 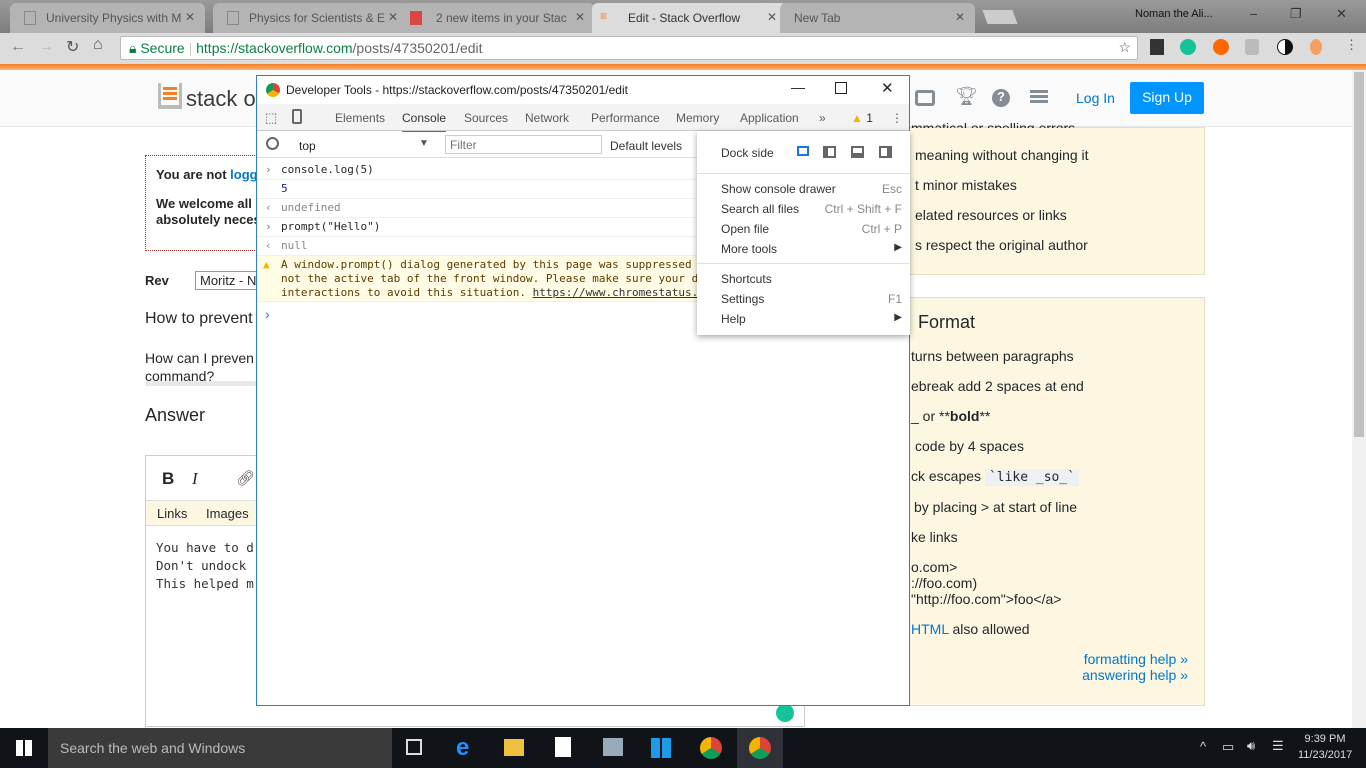 What do you see at coordinates (803, 302) in the screenshot?
I see `menu-item-settings: Settings F1` at bounding box center [803, 302].